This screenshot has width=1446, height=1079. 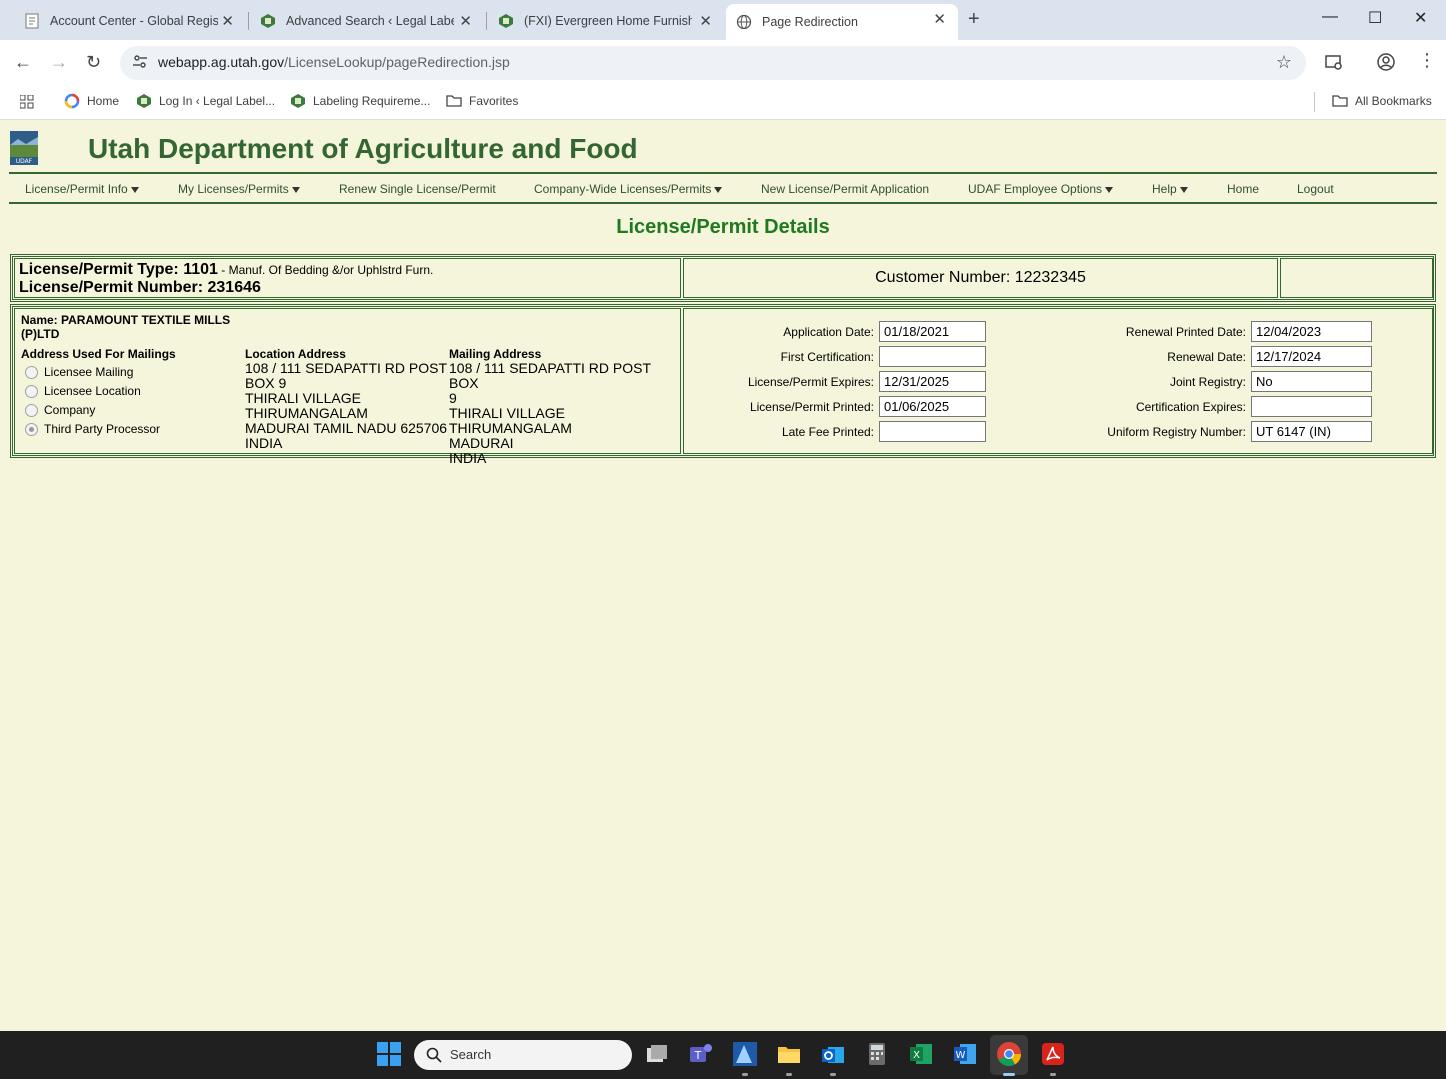 What do you see at coordinates (1053, 1054) in the screenshot?
I see `acrobat-icon` at bounding box center [1053, 1054].